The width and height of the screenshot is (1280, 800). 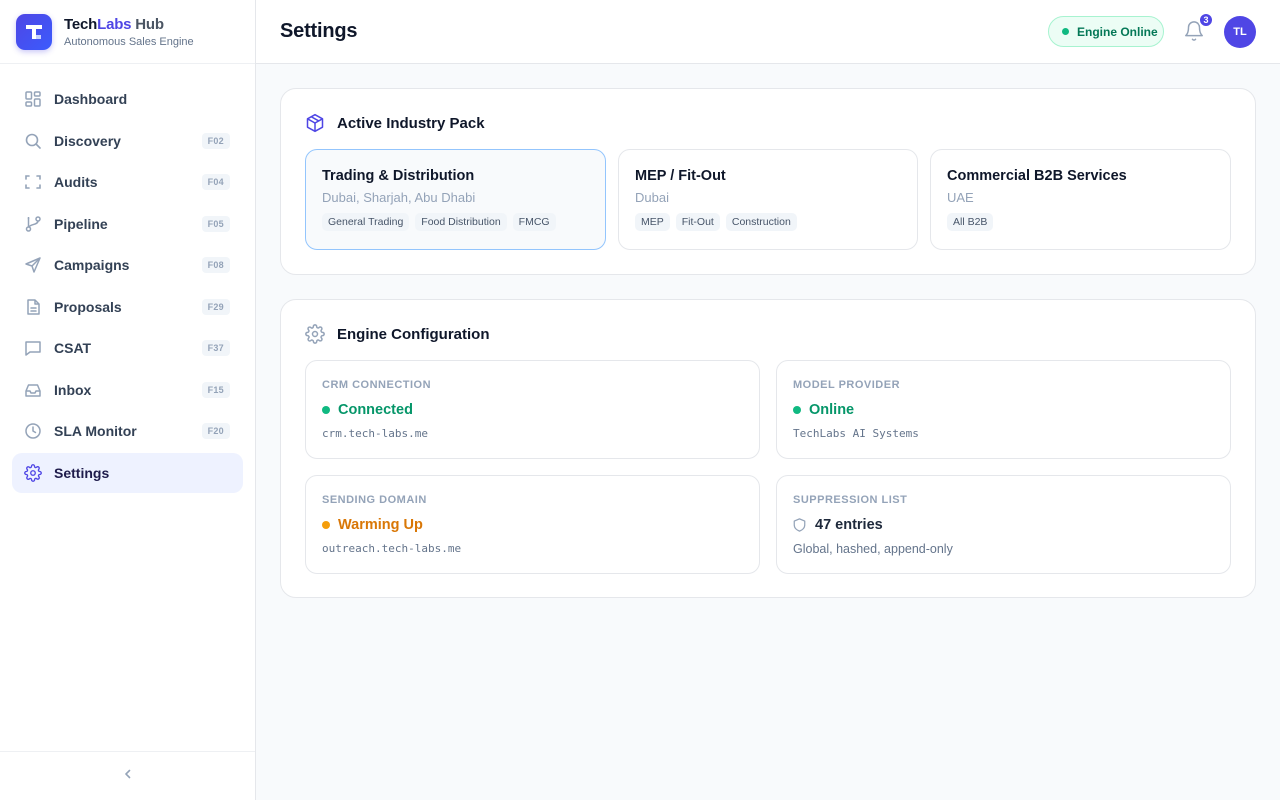 What do you see at coordinates (1037, 176) in the screenshot?
I see `pack-name: Commercial B2B Services` at bounding box center [1037, 176].